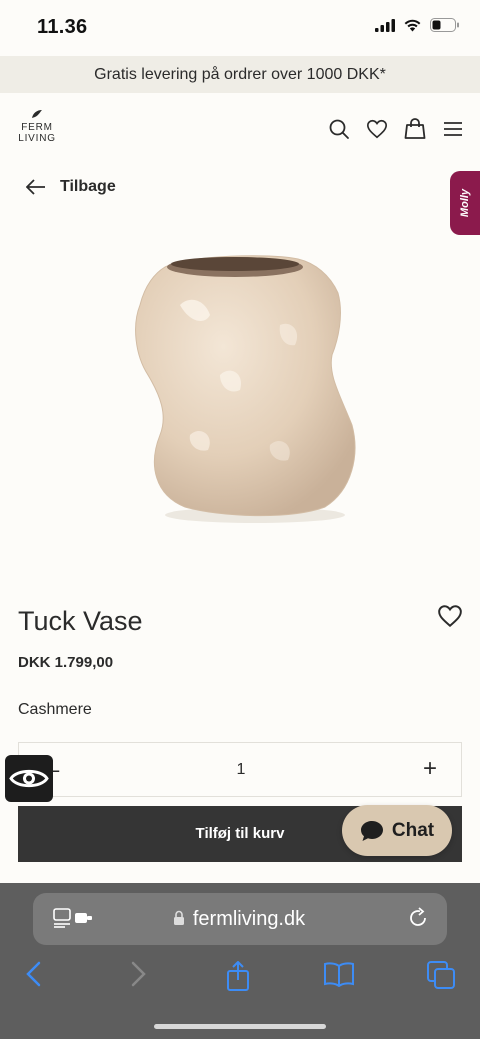 The image size is (480, 1039). I want to click on quantity-stepper: – 1 +, so click(240, 769).